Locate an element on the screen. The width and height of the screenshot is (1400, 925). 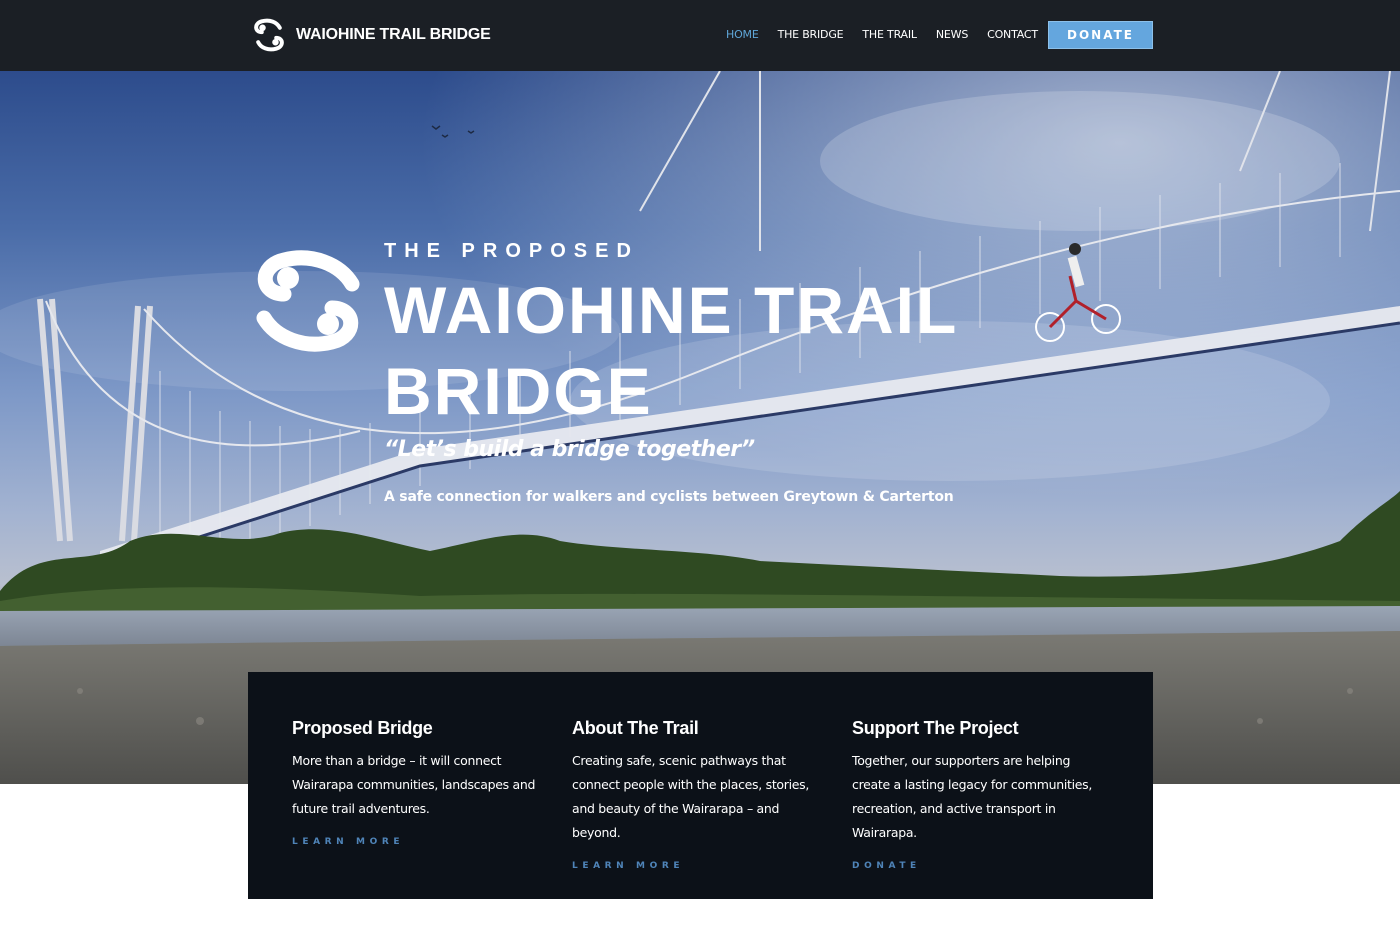
nav-the-bridge: THE BRIDGE is located at coordinates (811, 34).